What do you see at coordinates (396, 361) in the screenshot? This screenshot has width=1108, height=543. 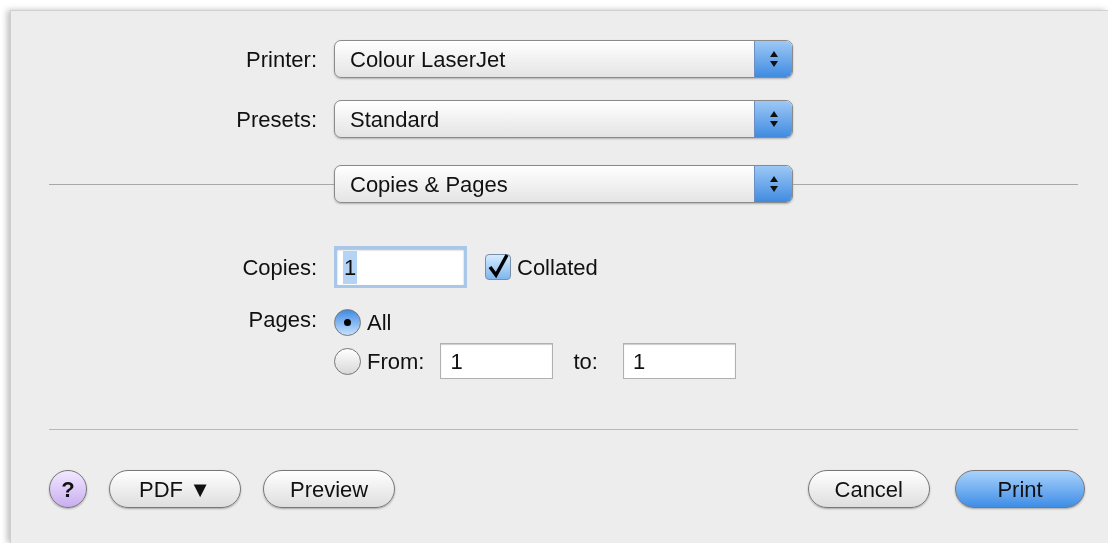 I see `radio-label: From:` at bounding box center [396, 361].